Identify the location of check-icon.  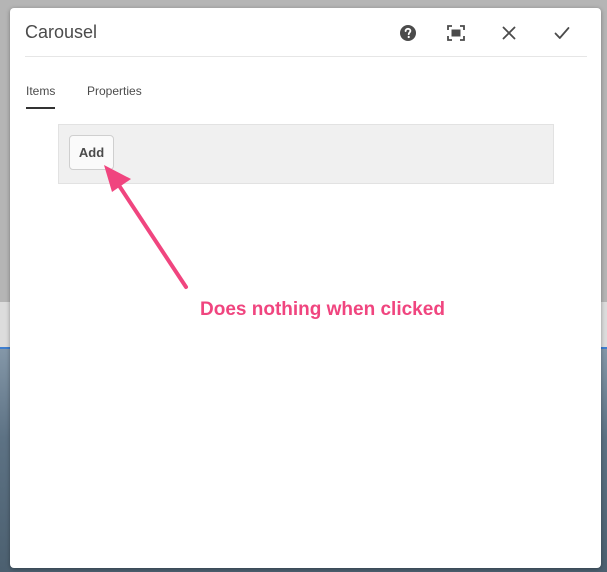
(562, 33).